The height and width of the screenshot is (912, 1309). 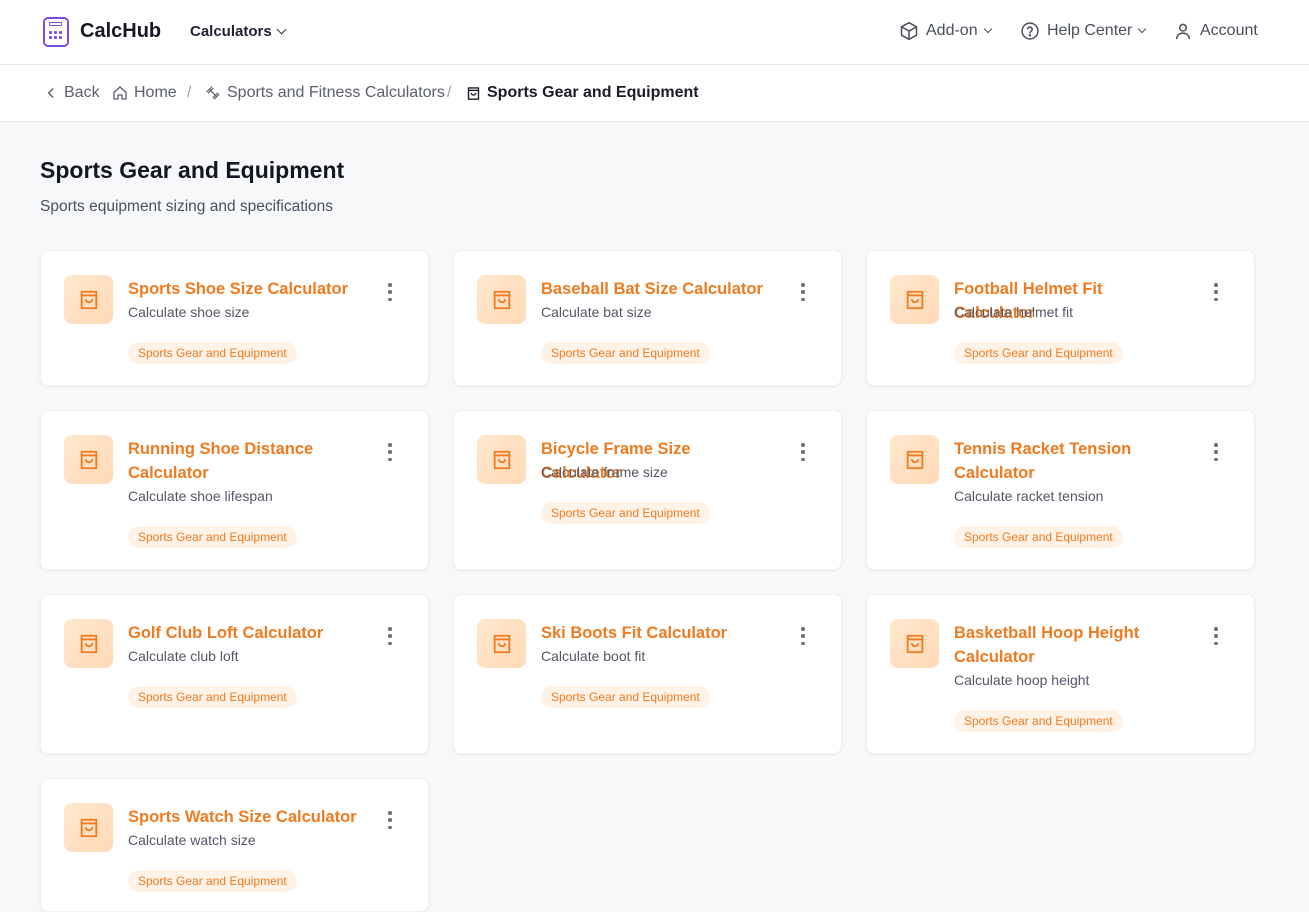 I want to click on card-title: Running Shoe Distance Calculator, so click(x=243, y=461).